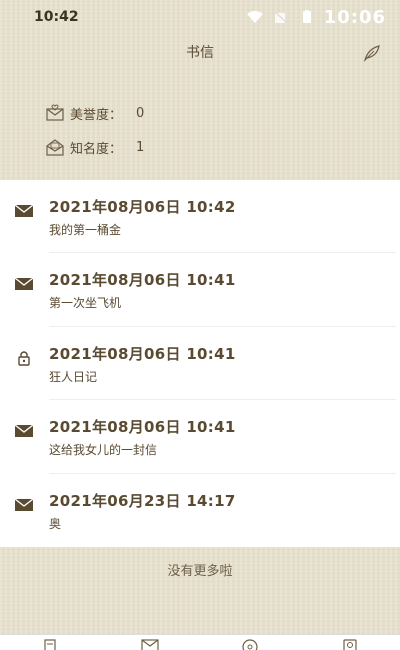  I want to click on letter-item: 2021年08月06日 10:41 第一次坐飞机, so click(200, 290).